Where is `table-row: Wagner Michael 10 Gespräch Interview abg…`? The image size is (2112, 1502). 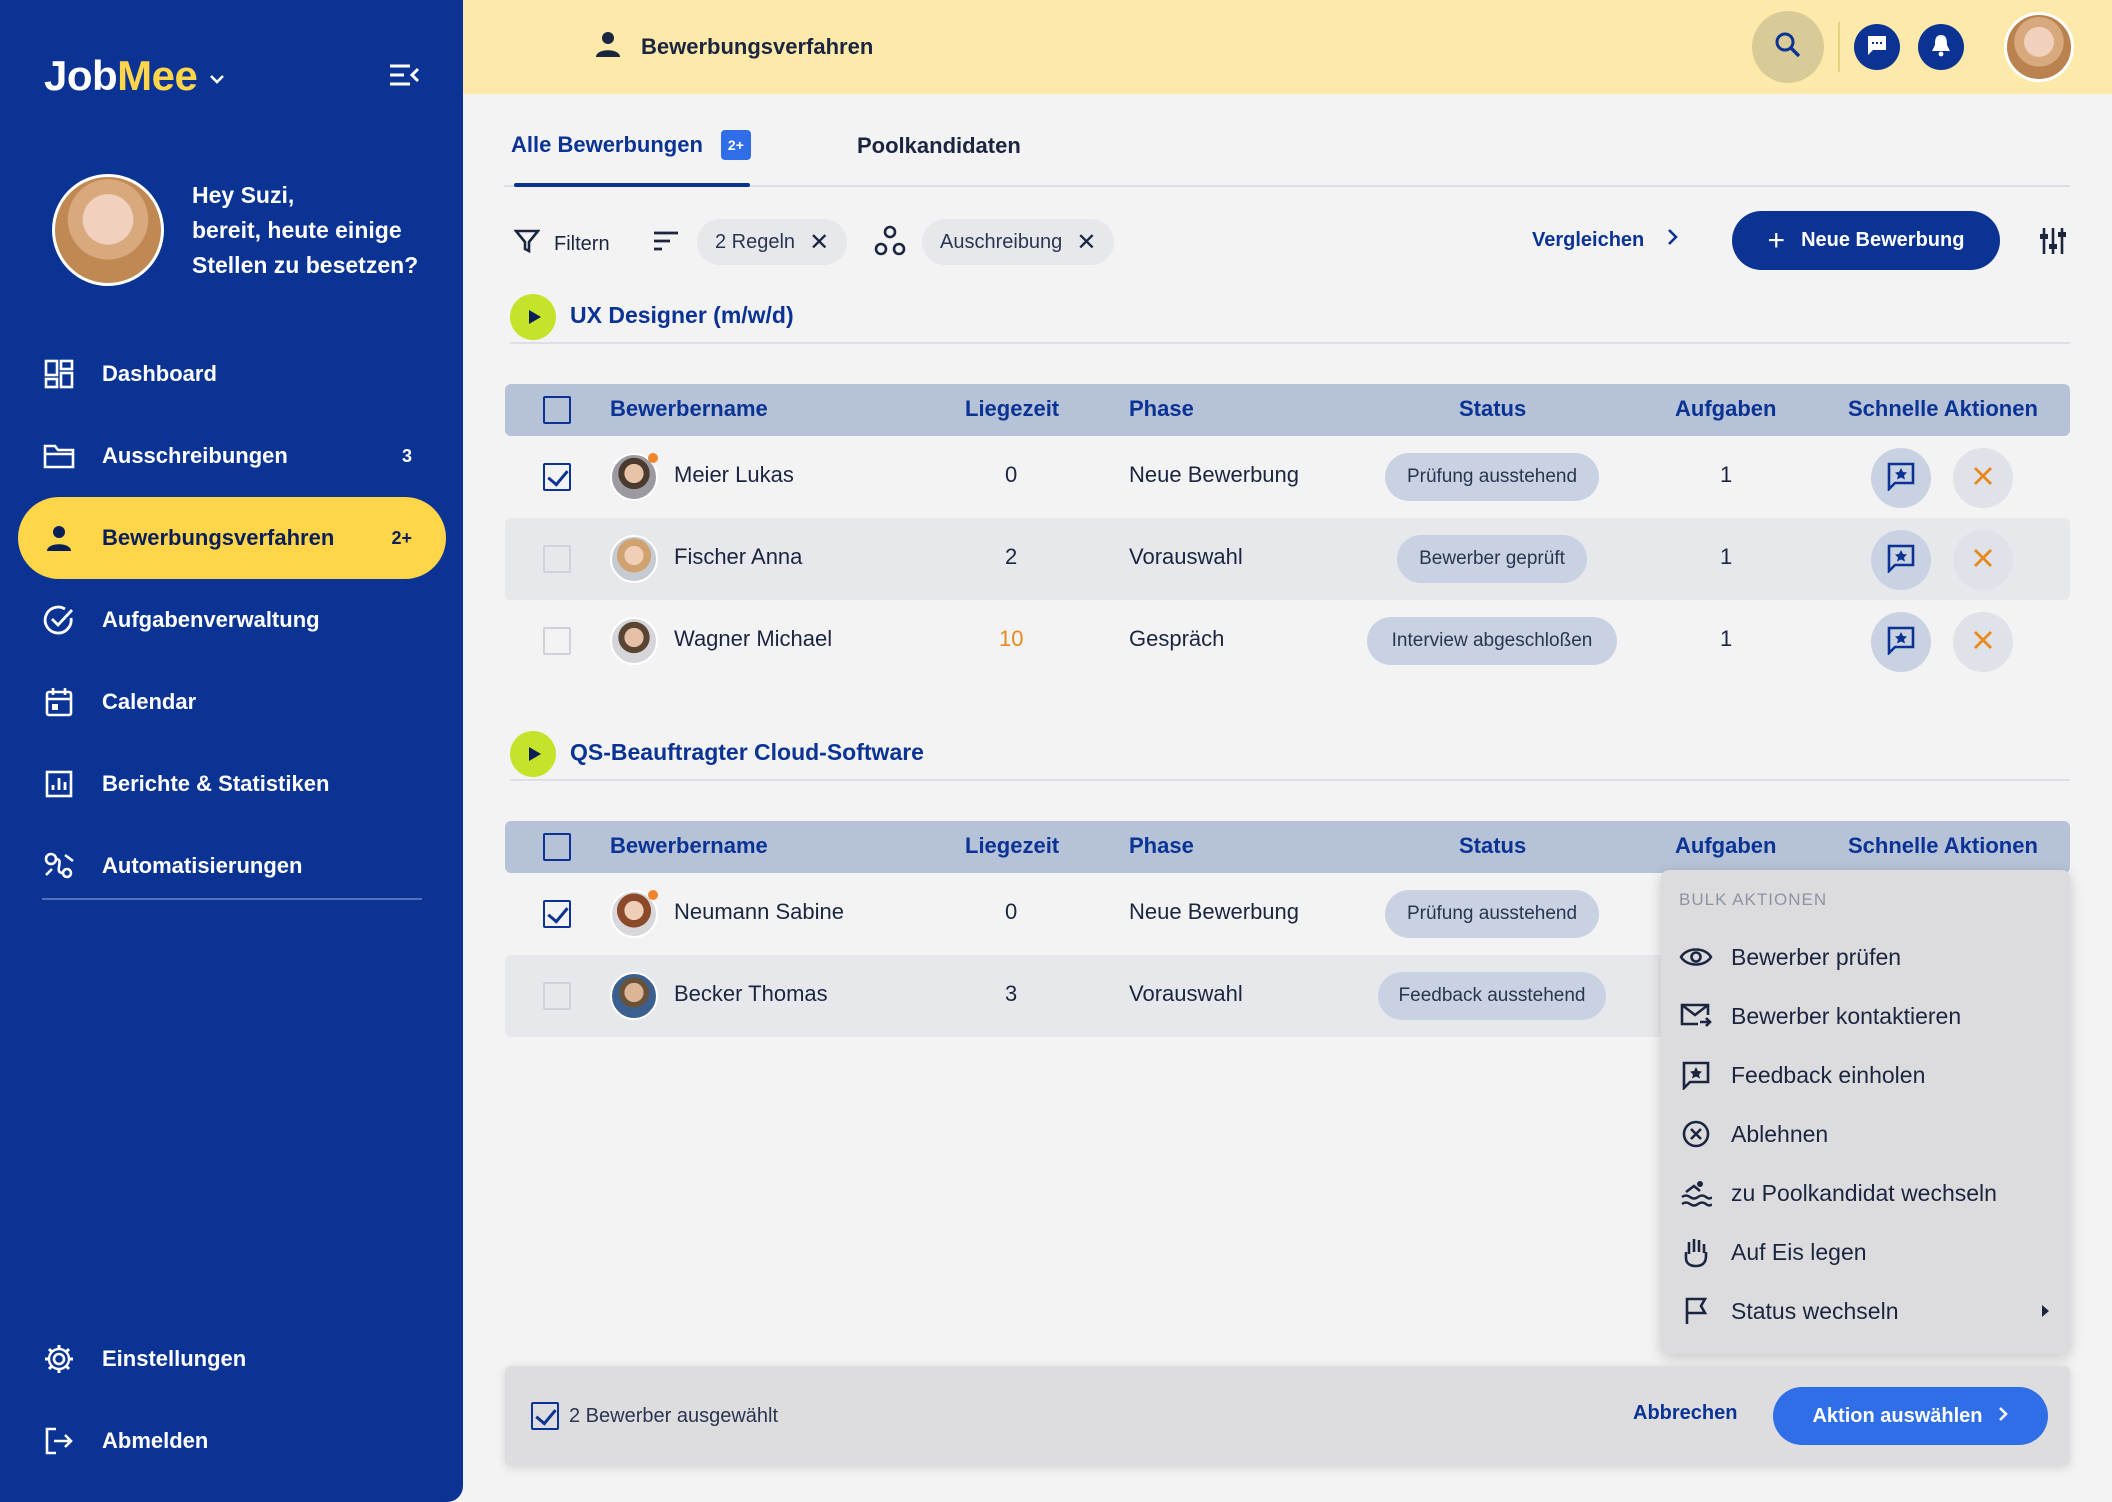
table-row: Wagner Michael 10 Gespräch Interview abg… is located at coordinates (1287, 641).